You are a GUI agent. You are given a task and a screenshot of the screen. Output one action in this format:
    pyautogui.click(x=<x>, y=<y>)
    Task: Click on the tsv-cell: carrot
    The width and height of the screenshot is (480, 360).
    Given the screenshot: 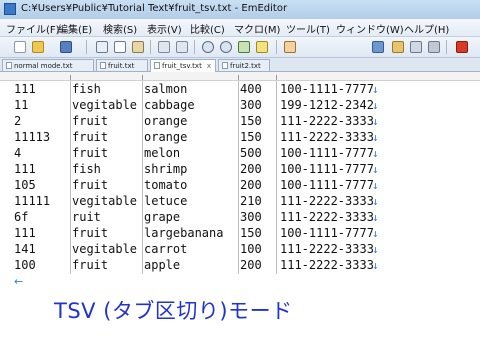 What is the action you would take?
    pyautogui.click(x=166, y=249)
    